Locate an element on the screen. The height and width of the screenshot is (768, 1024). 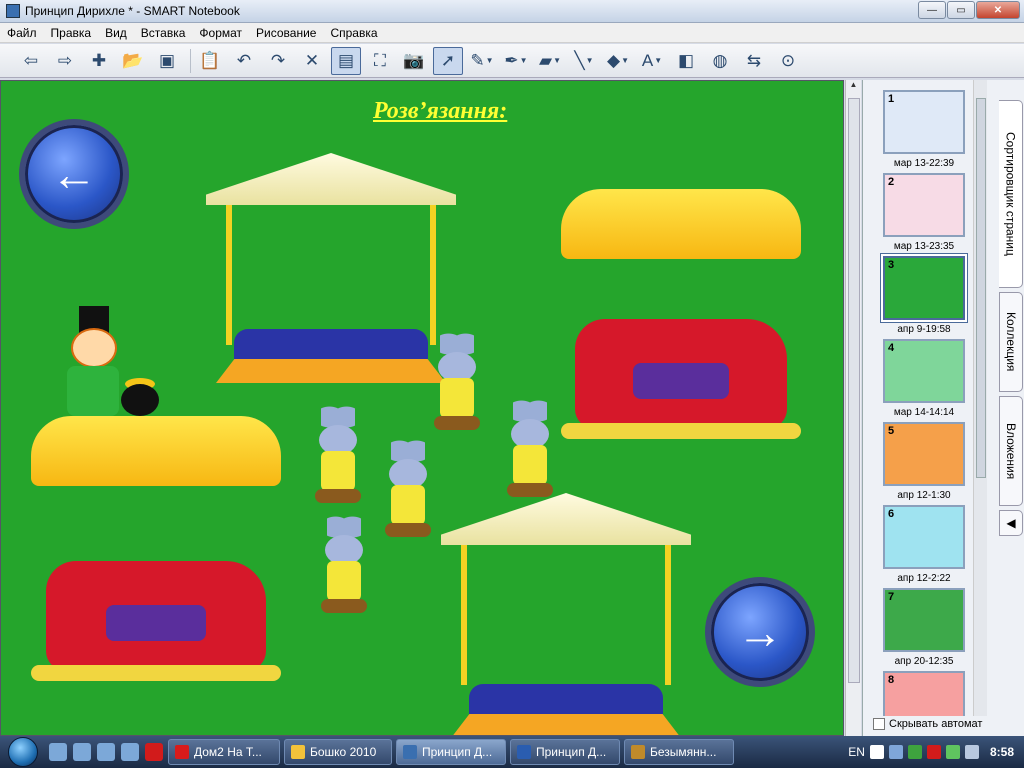
thumbnail-image: 7 is located at coordinates (924, 620).